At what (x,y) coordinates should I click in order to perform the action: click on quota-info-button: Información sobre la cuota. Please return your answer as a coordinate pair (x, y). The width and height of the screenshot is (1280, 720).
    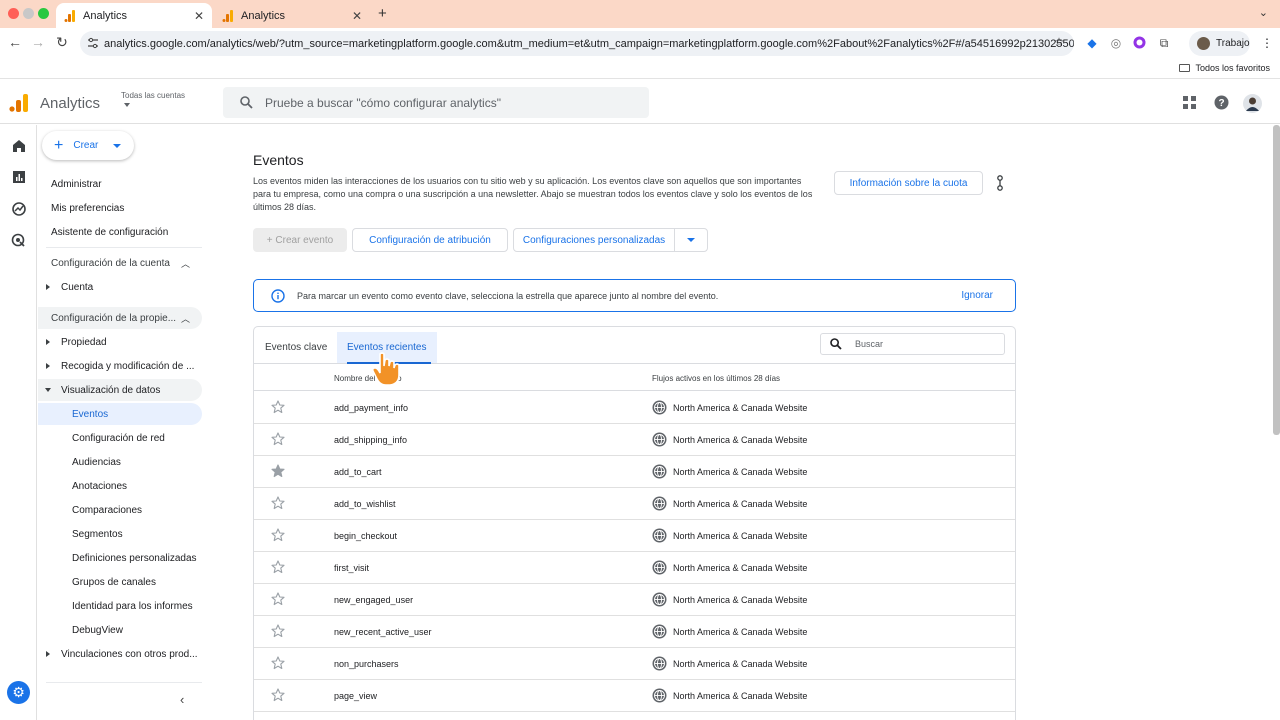
    Looking at the image, I should click on (908, 183).